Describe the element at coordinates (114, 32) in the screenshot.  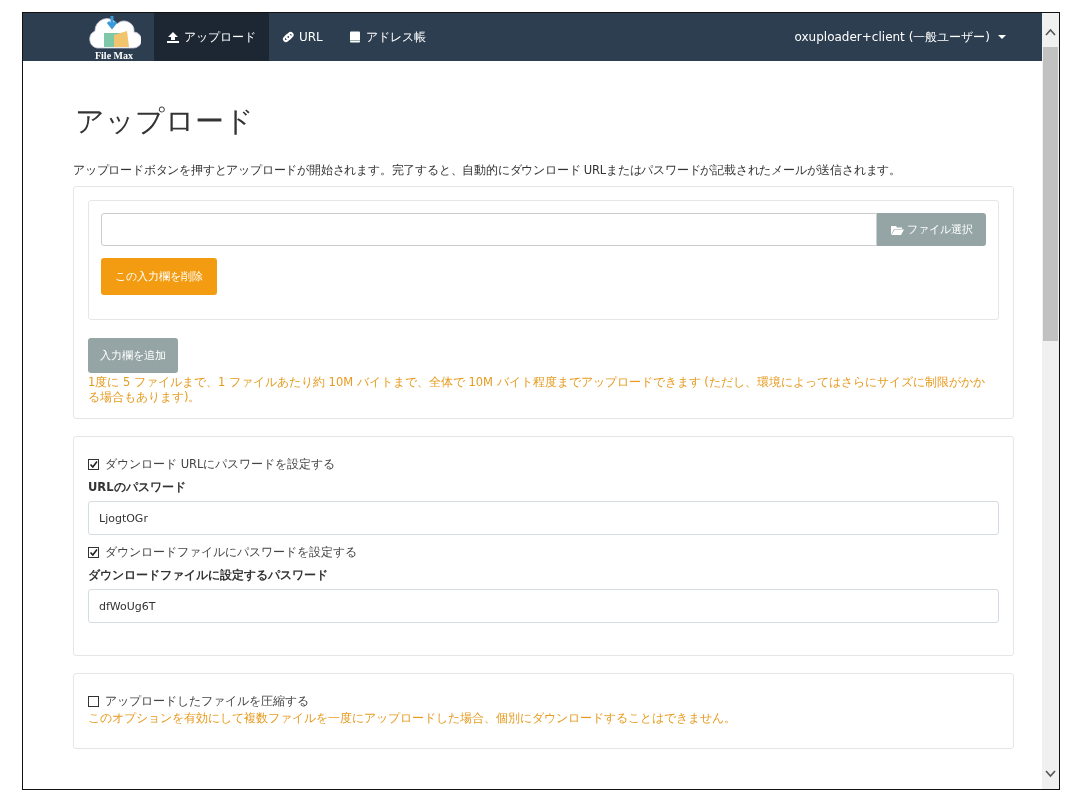
I see `cloud-logo-icon` at that location.